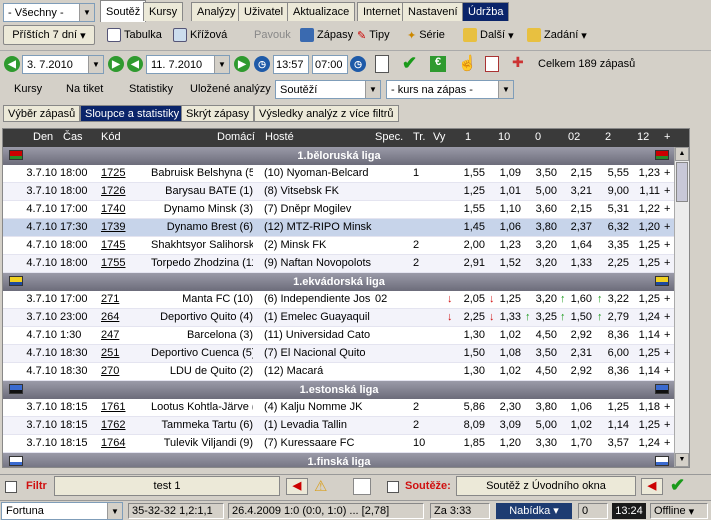  What do you see at coordinates (393, 487) in the screenshot?
I see `souteze-checkbox` at bounding box center [393, 487].